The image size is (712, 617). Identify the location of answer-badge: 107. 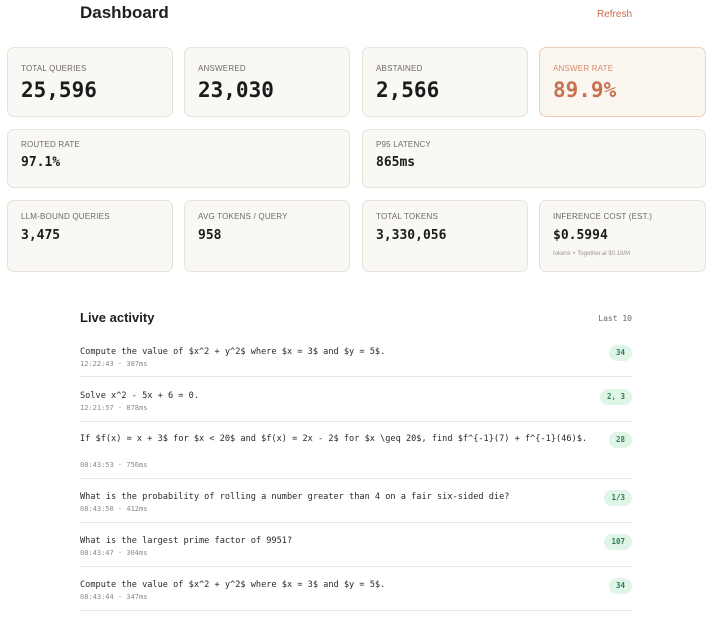
(618, 542).